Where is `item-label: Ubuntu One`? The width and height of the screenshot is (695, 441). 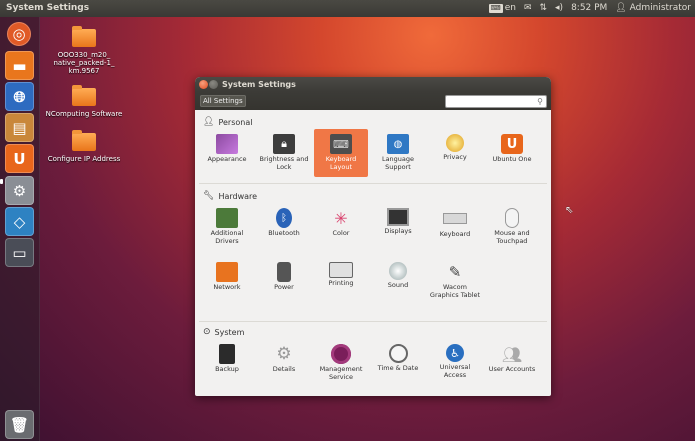
item-label: Ubuntu One is located at coordinates (512, 159).